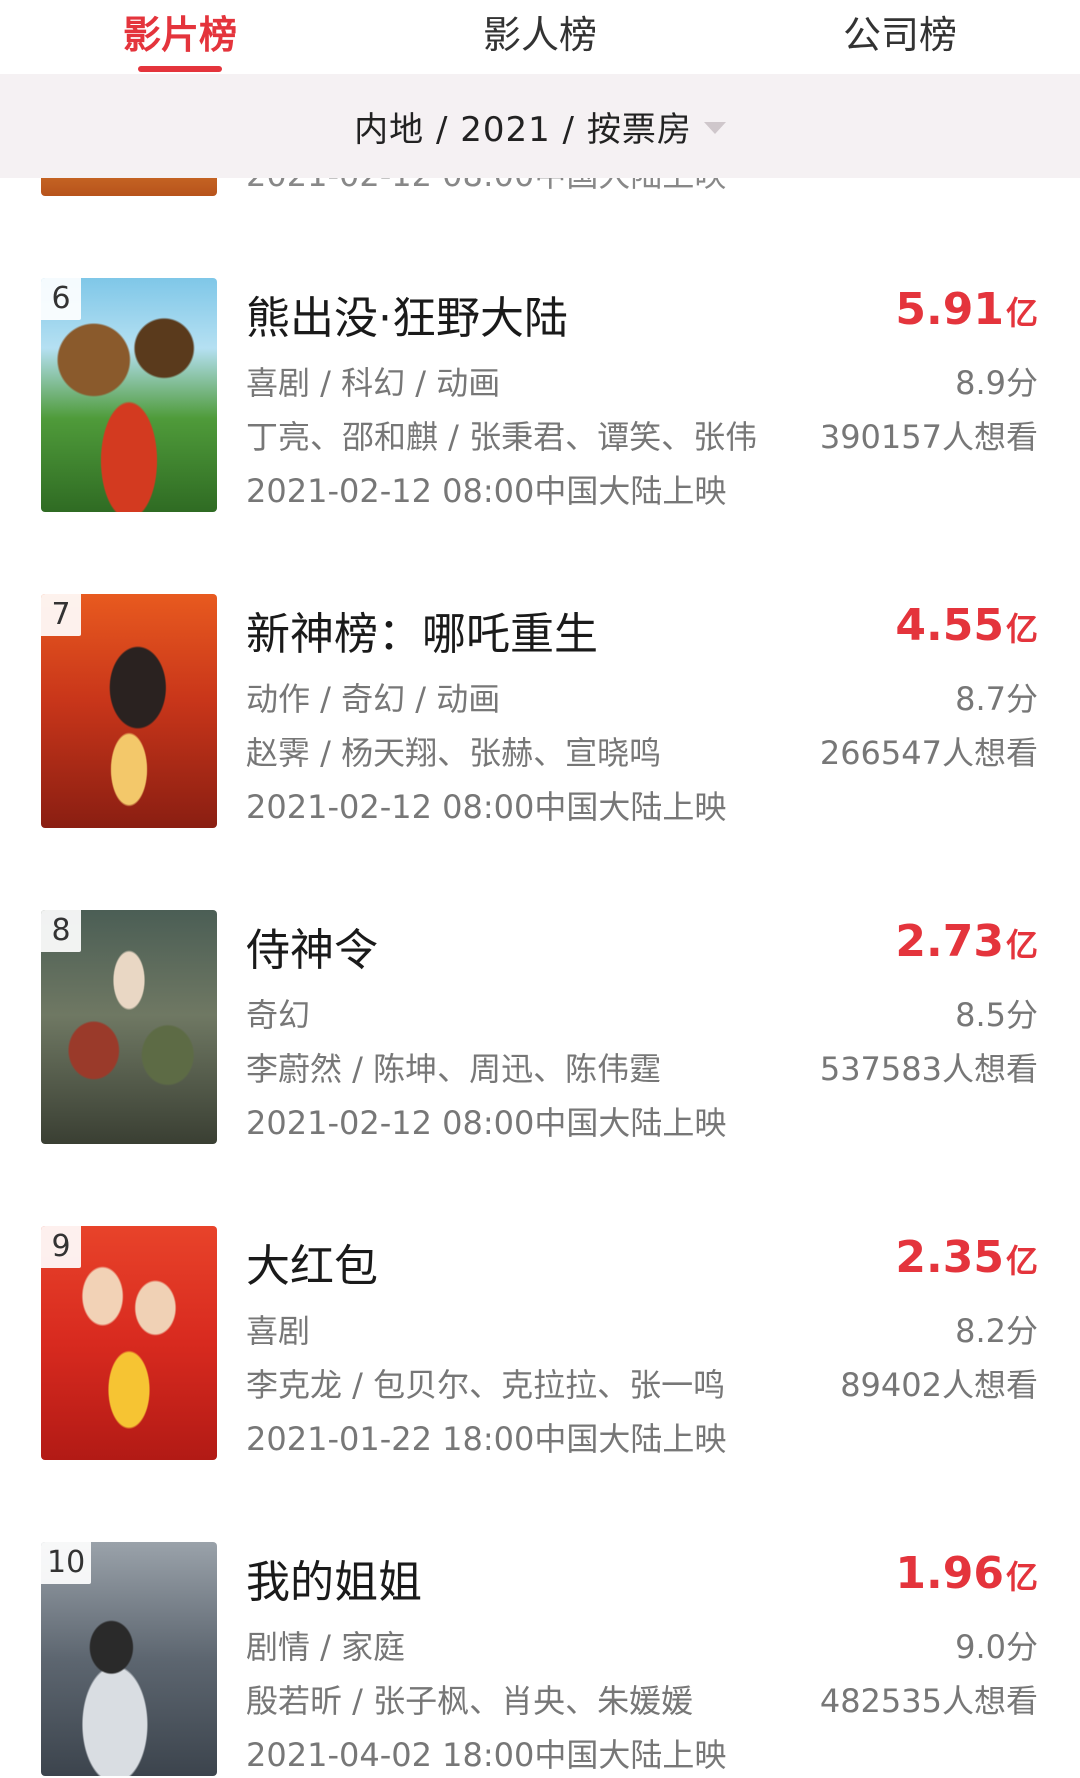  I want to click on box-office: 1.96亿, so click(966, 1573).